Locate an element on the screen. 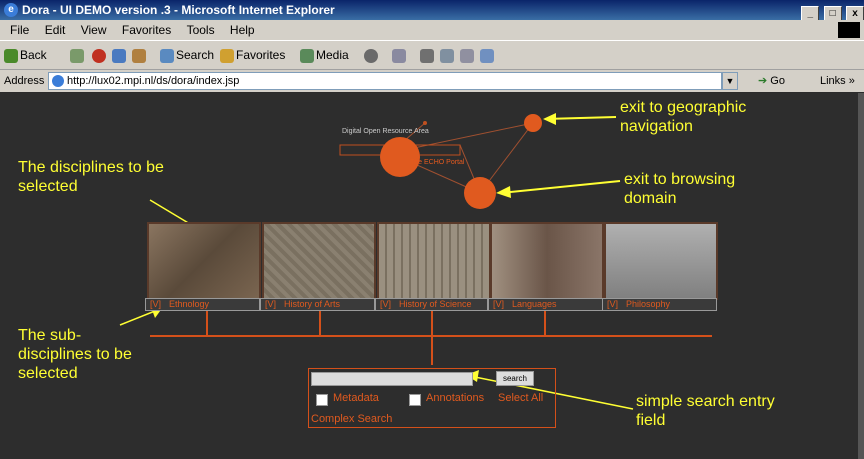 This screenshot has width=864, height=459. discipline-image-history-of-arts is located at coordinates (319, 261).